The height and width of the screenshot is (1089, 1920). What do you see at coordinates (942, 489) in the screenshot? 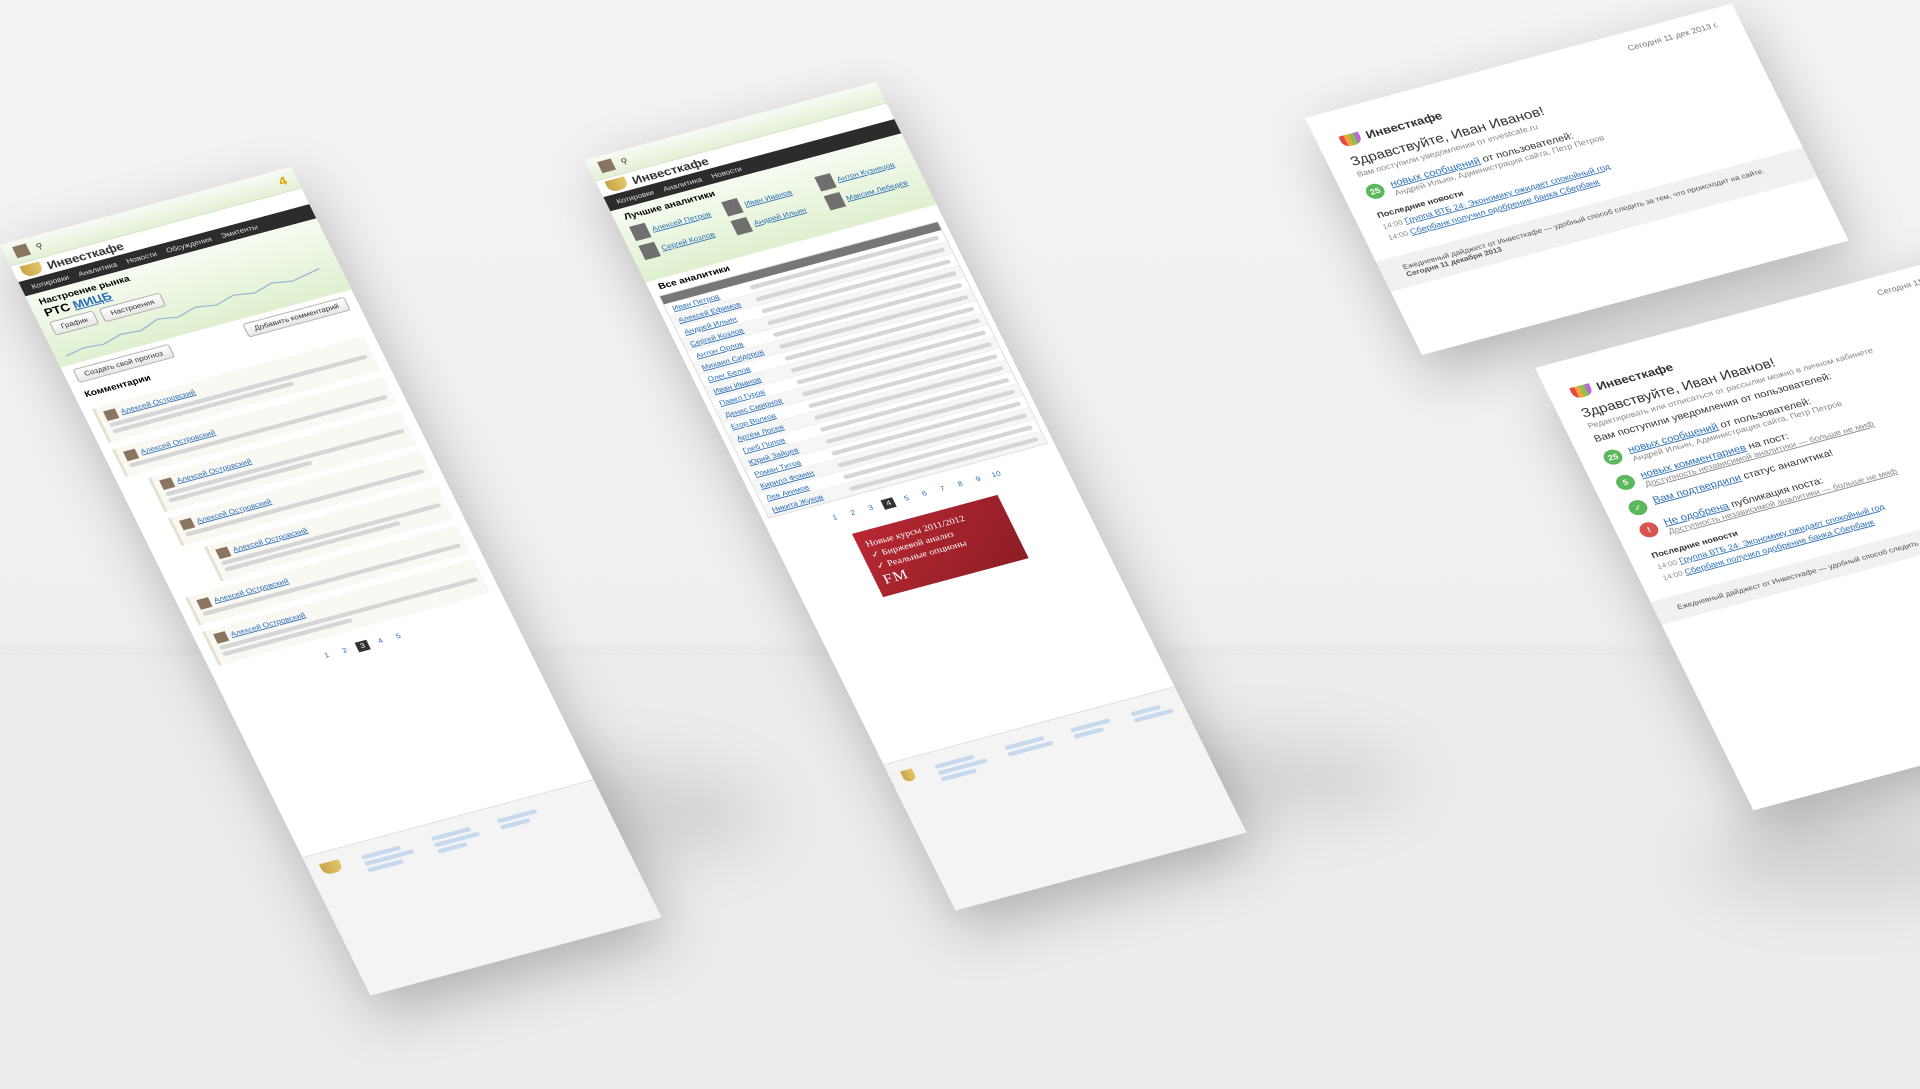
I see `page-link: 7` at bounding box center [942, 489].